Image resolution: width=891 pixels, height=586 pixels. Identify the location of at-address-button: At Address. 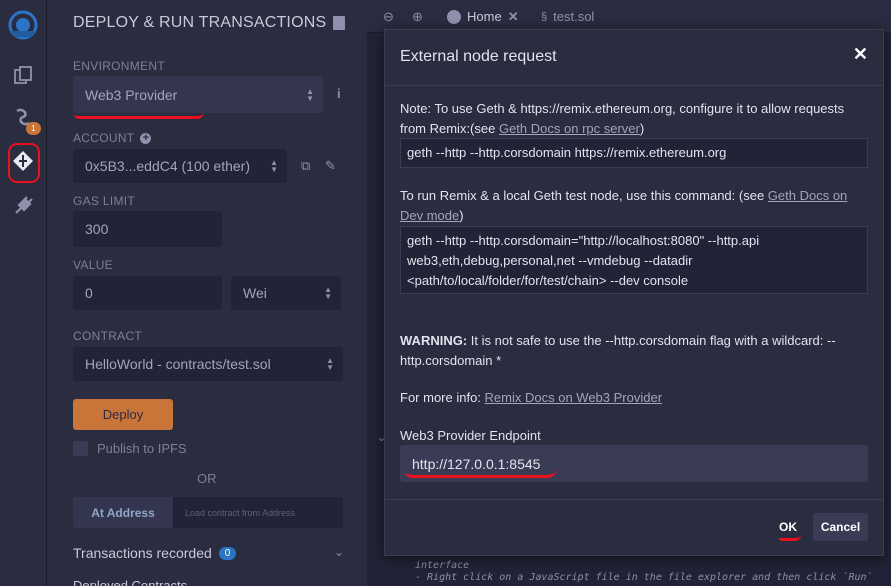
(123, 512).